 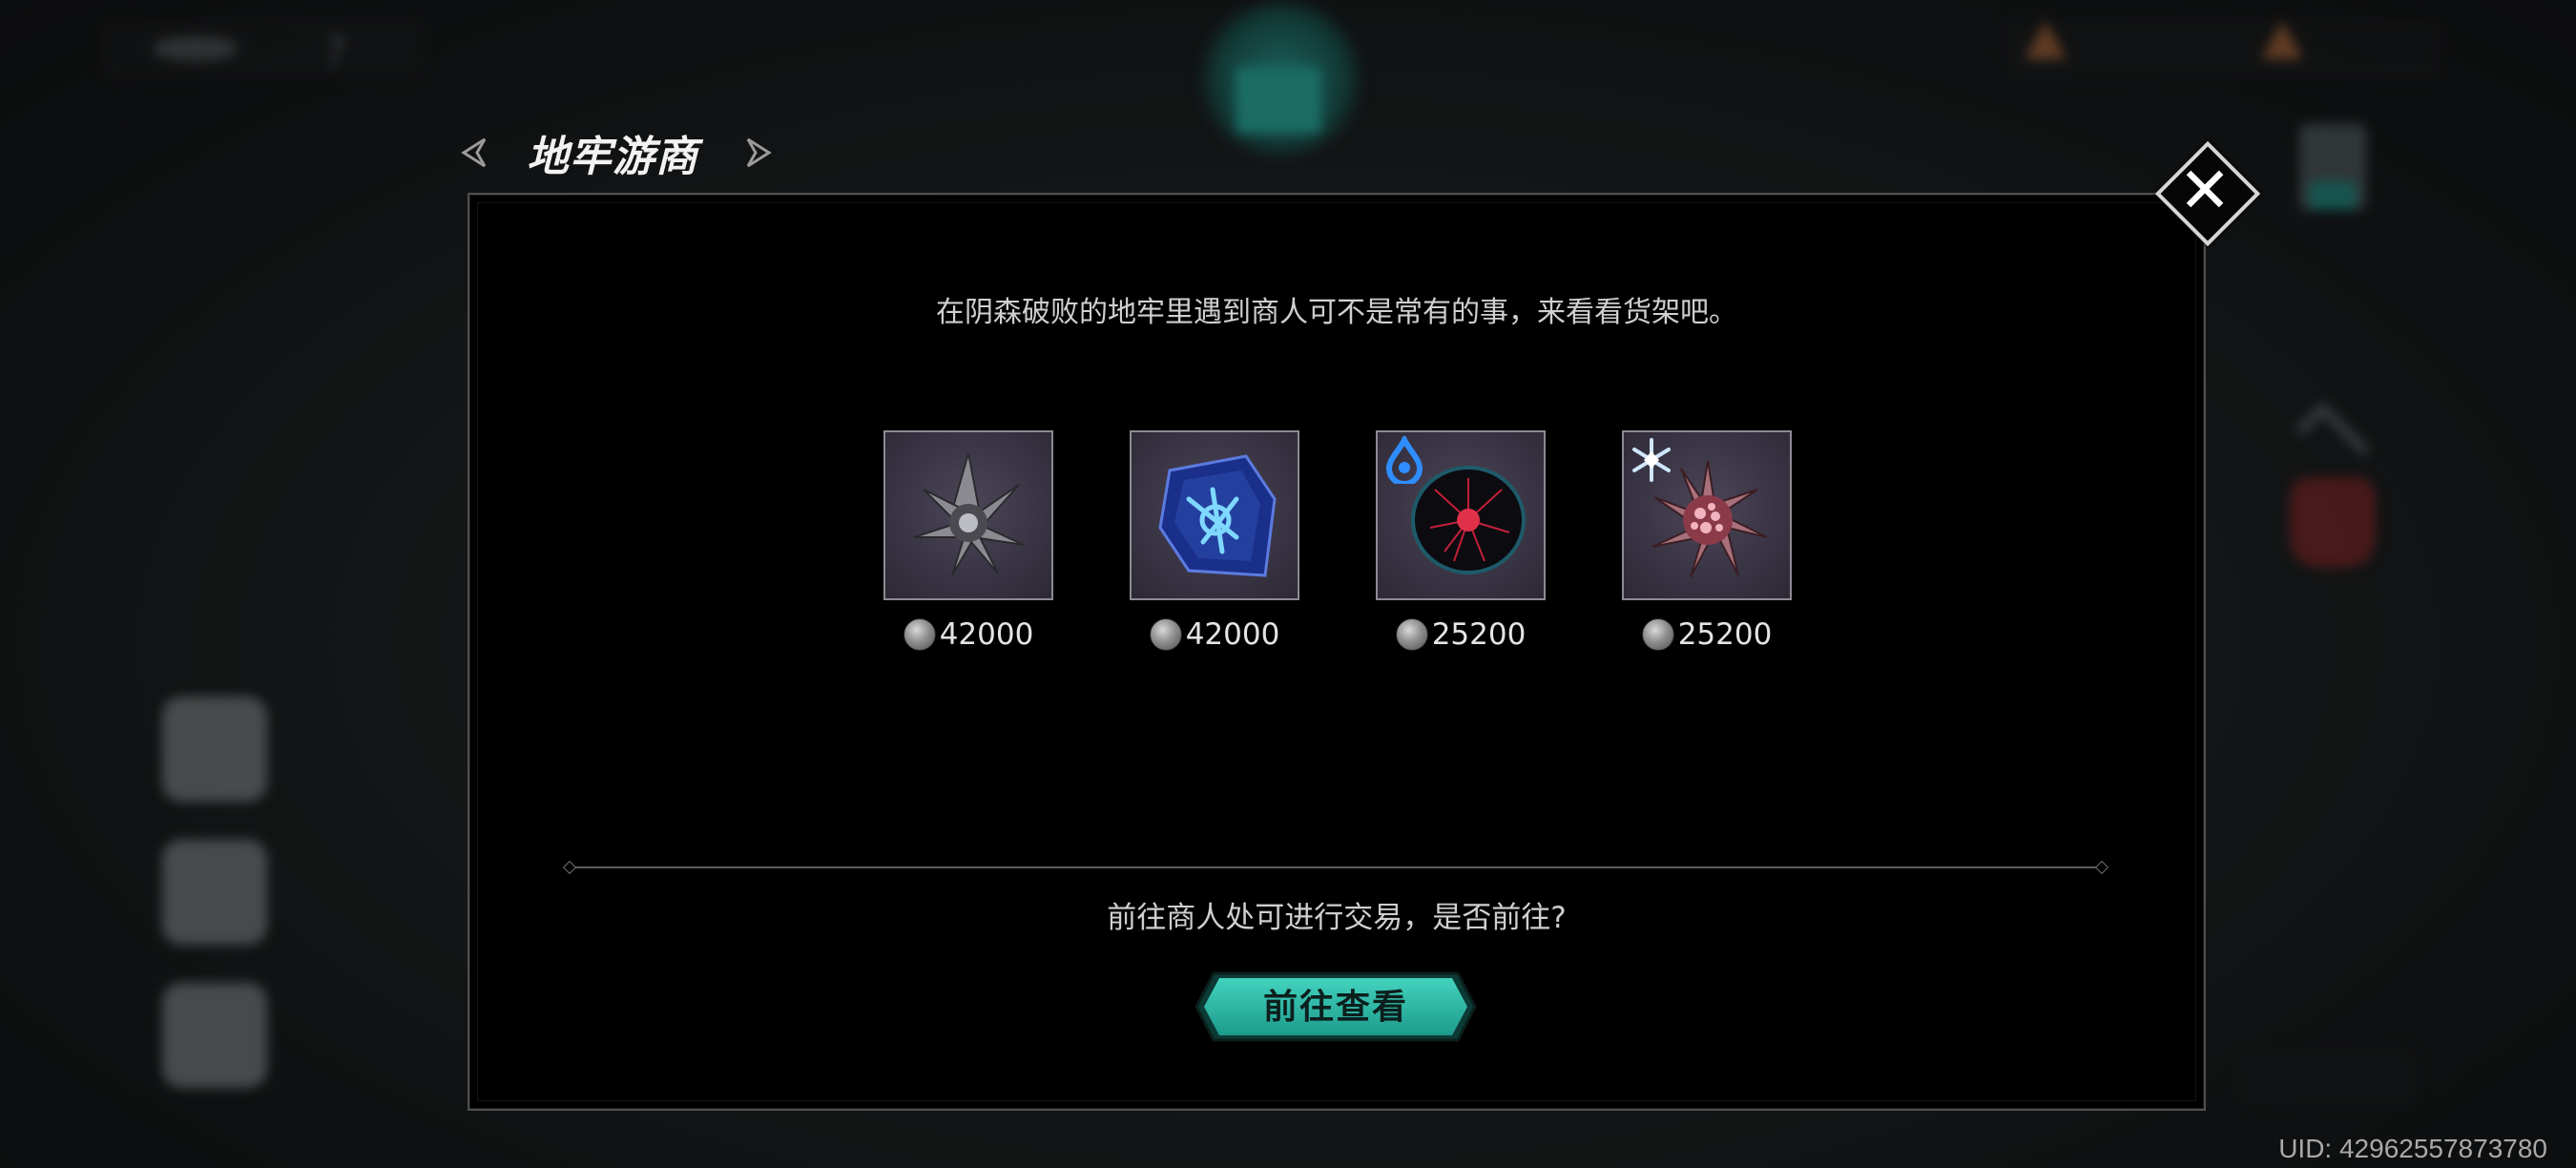 I want to click on dialog-title-row: 地牢游商, so click(x=616, y=152).